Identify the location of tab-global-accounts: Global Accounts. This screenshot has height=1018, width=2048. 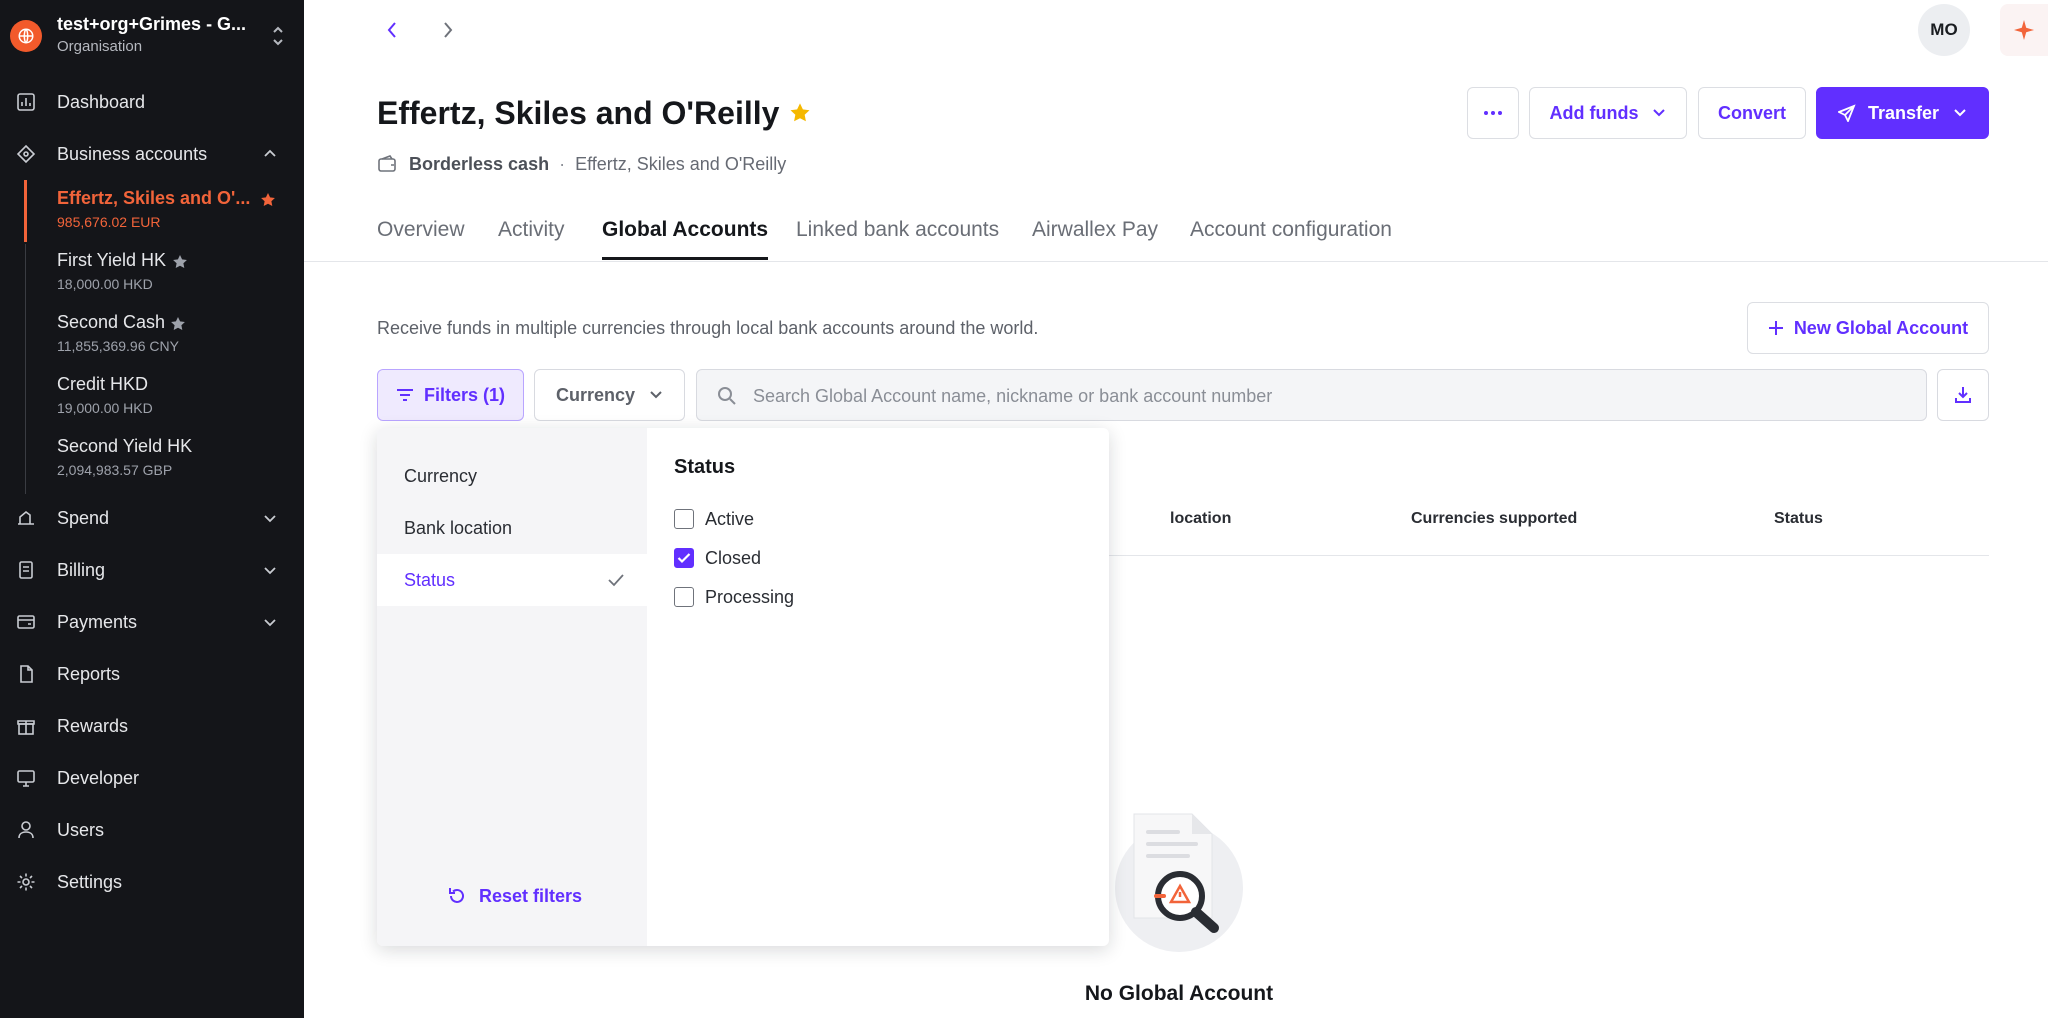
(685, 235).